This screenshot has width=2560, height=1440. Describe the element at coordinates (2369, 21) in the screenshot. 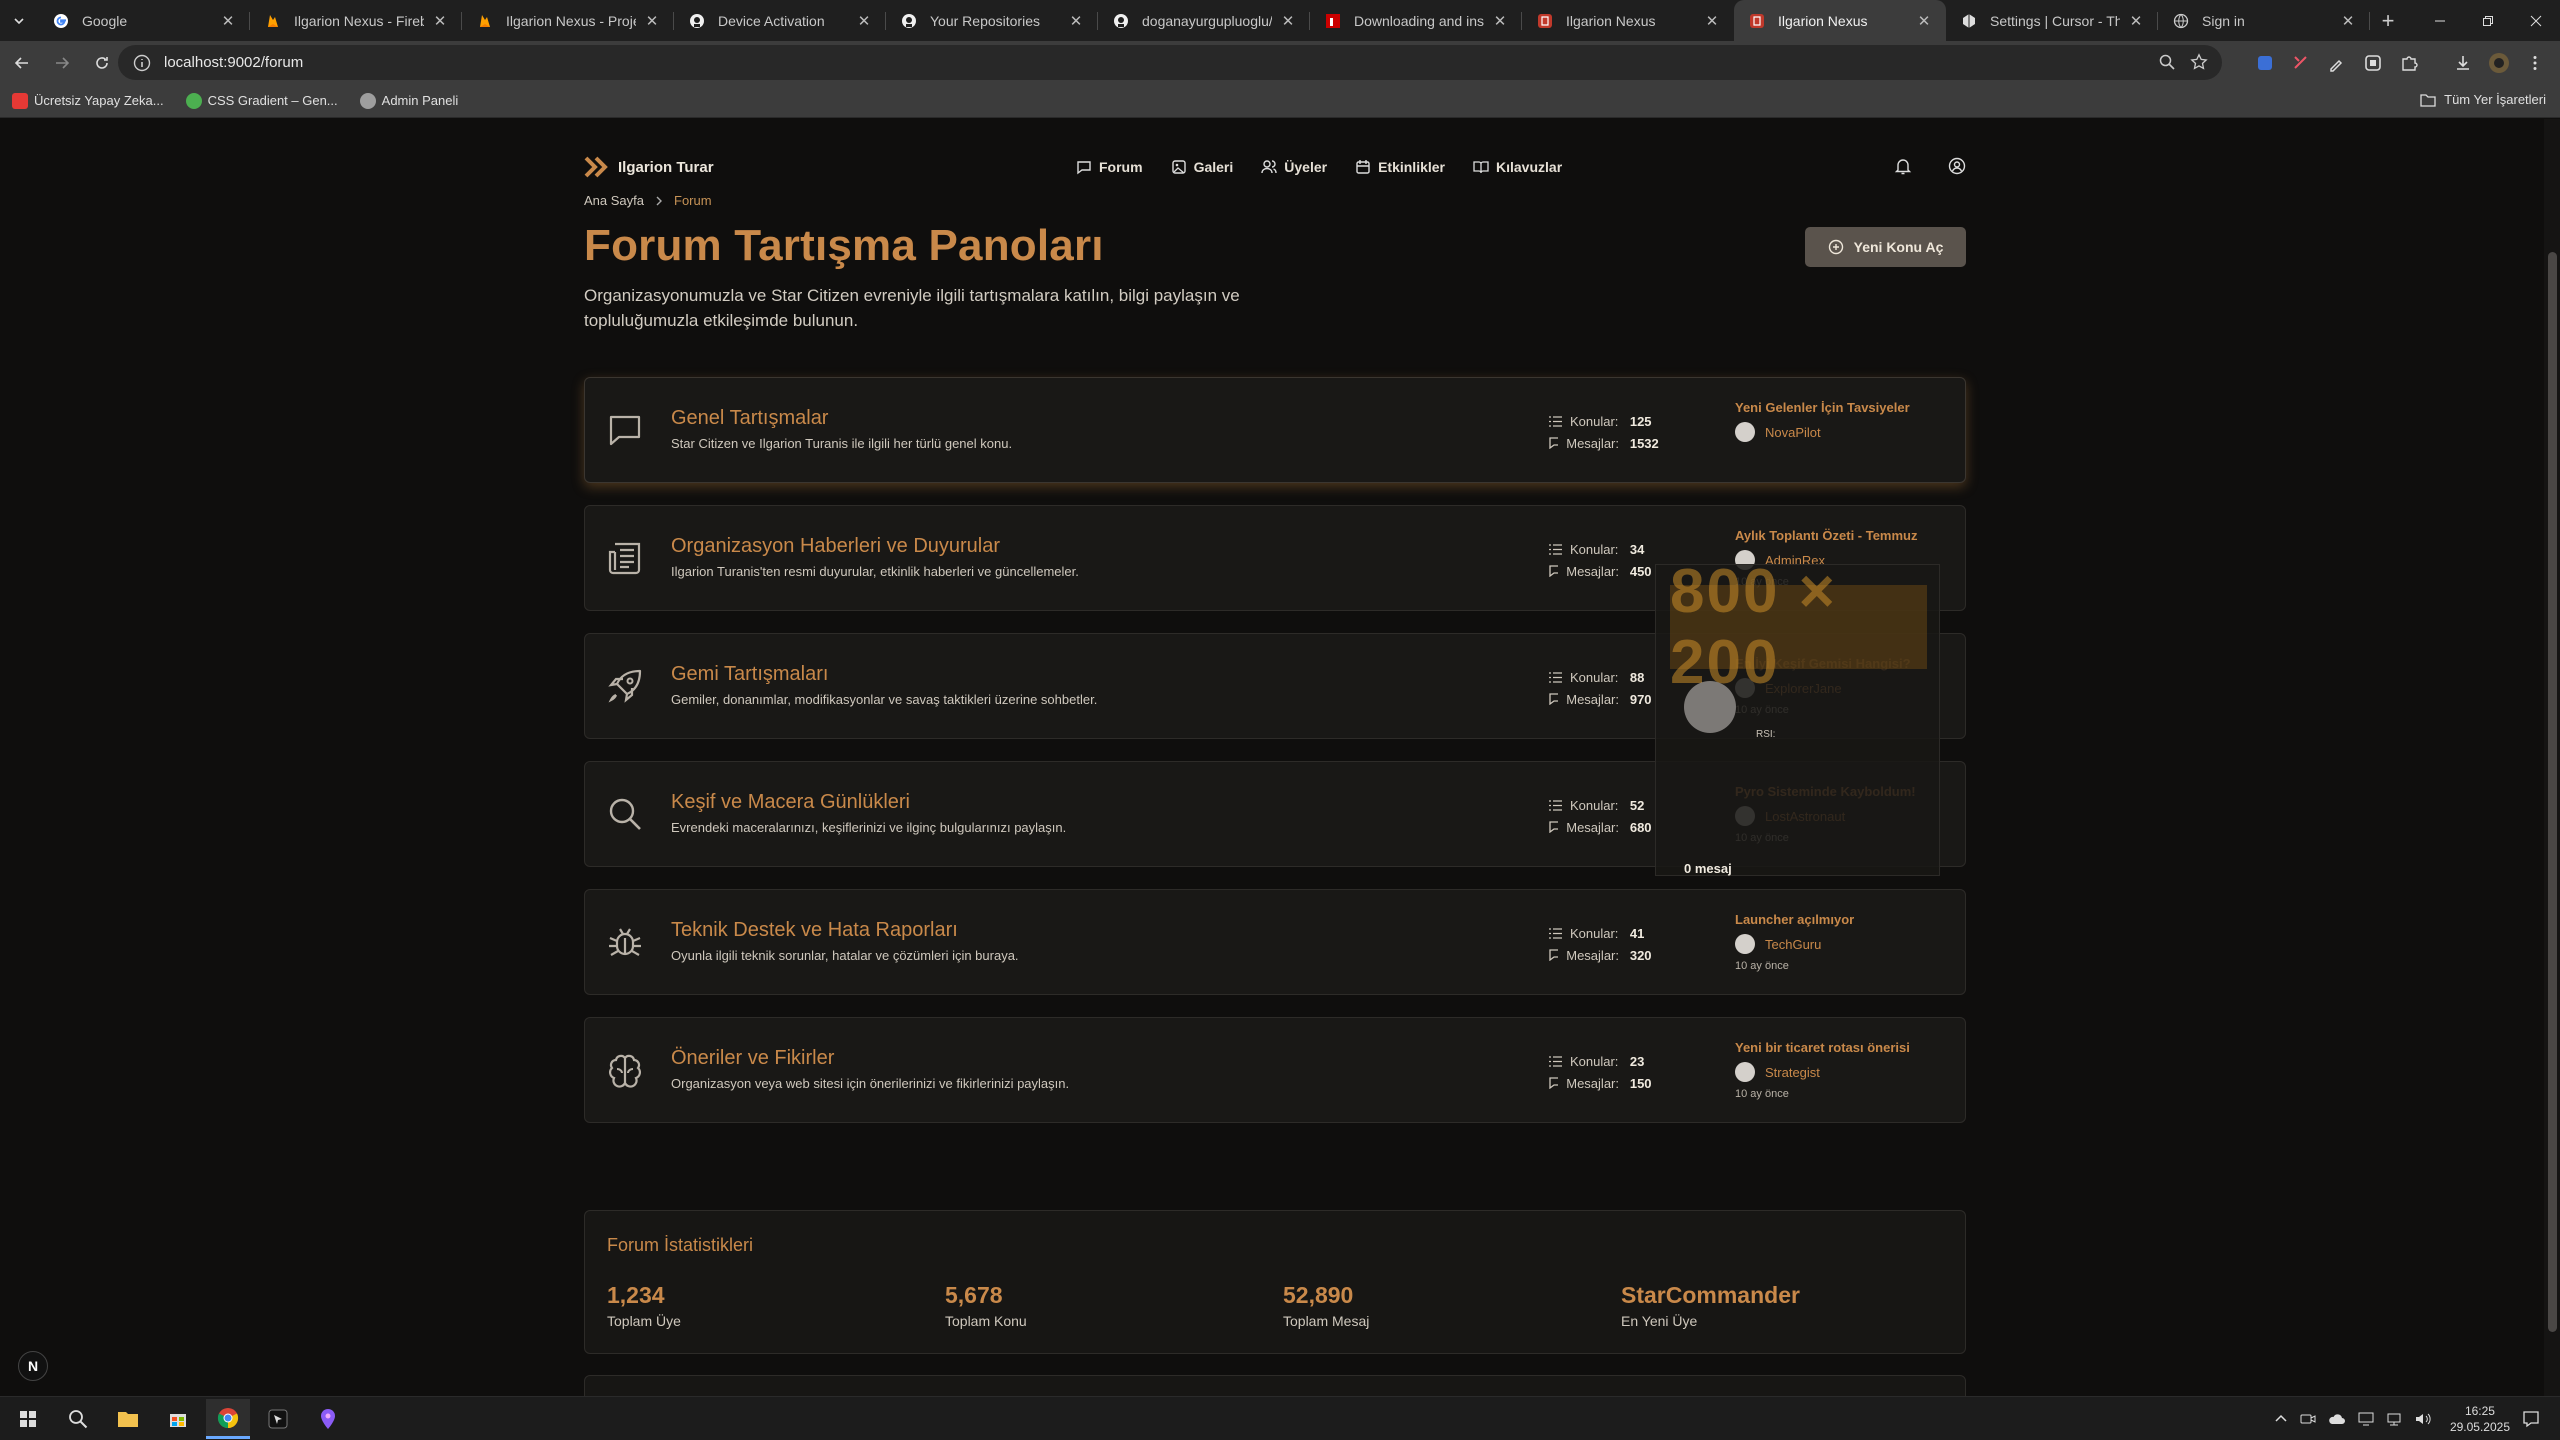

I see `tab-separator` at that location.